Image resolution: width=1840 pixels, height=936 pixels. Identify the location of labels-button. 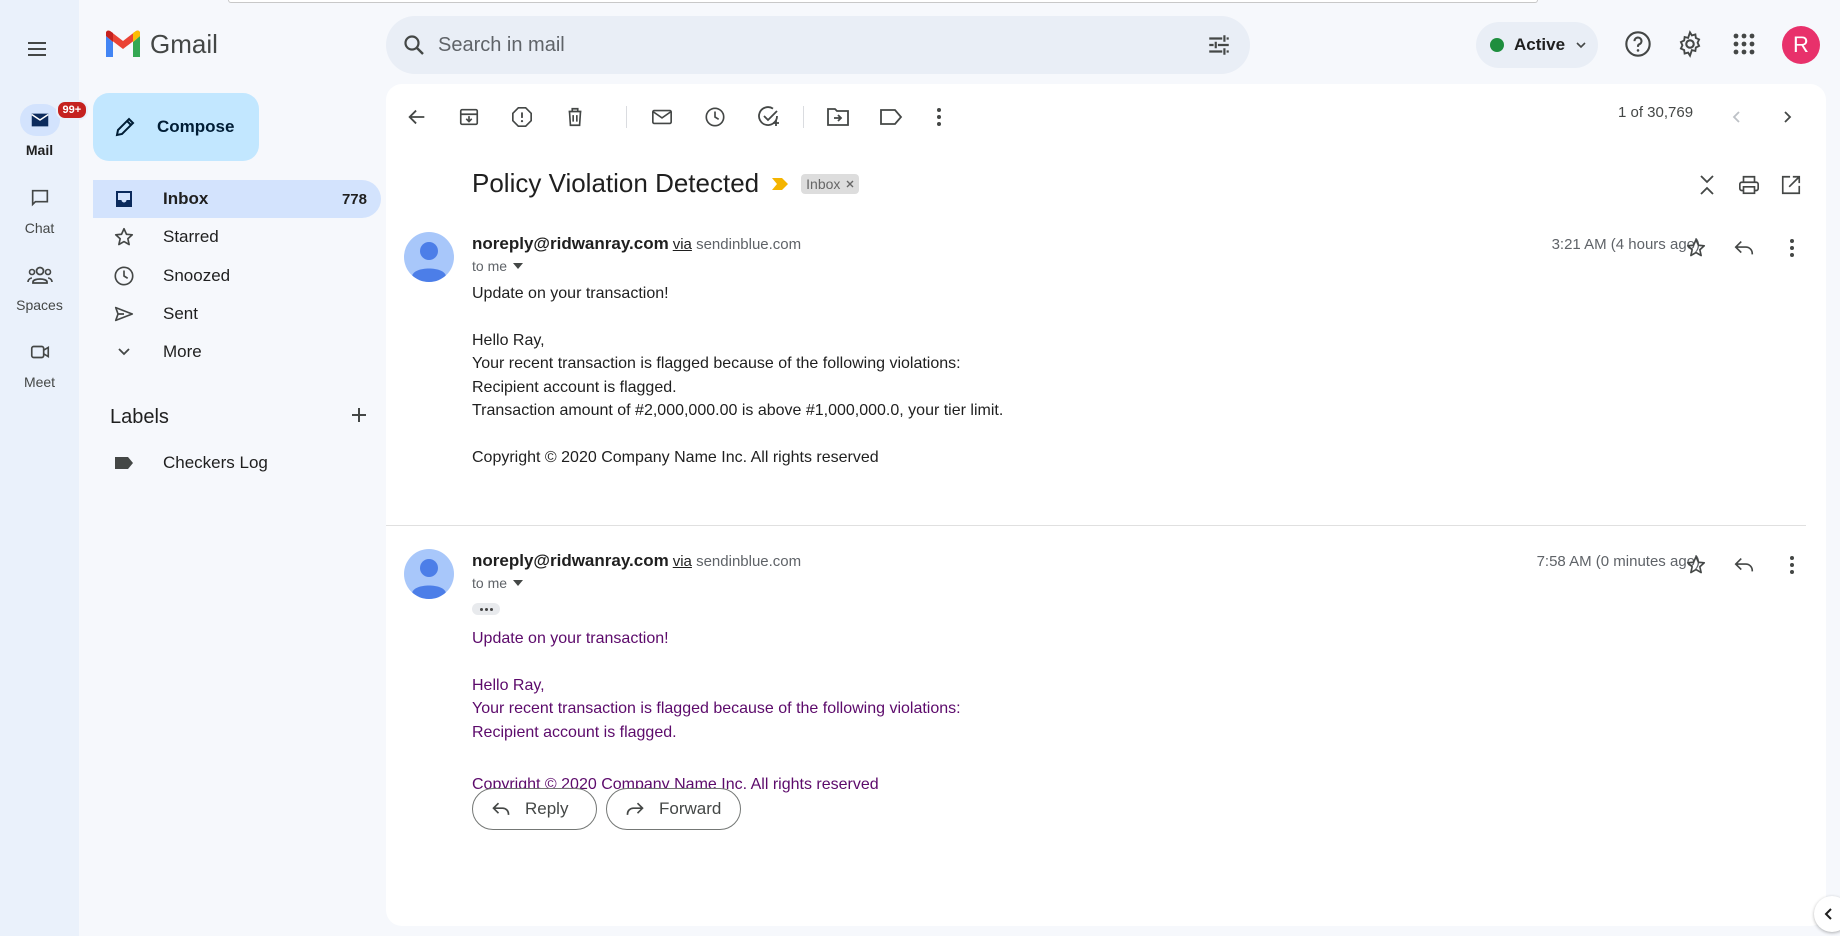
(891, 117).